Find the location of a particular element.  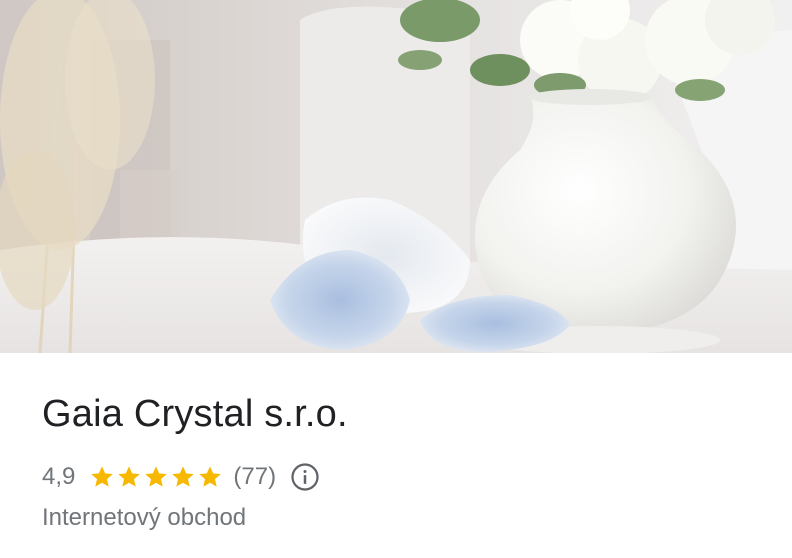

rating-value: 4,9 is located at coordinates (59, 476).